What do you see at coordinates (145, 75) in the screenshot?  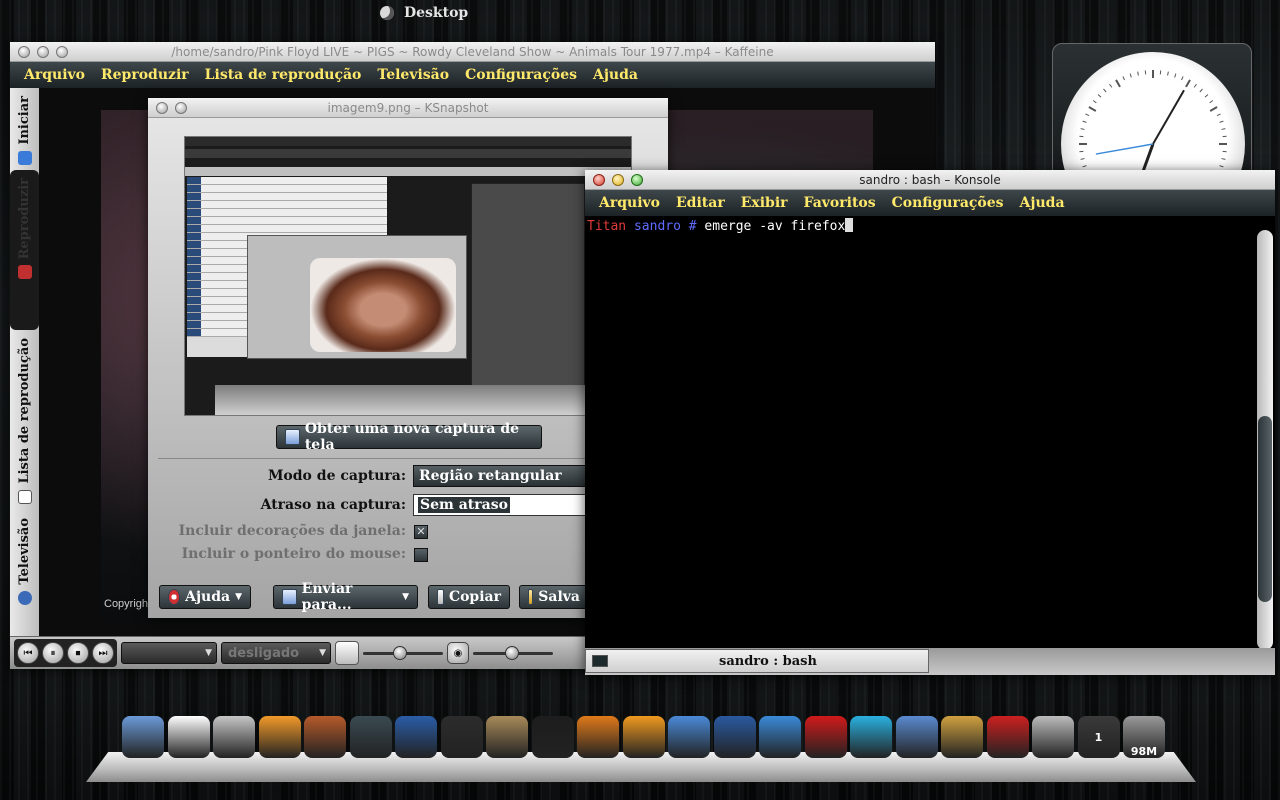 I see `menu-reproduzir: Reproduzir` at bounding box center [145, 75].